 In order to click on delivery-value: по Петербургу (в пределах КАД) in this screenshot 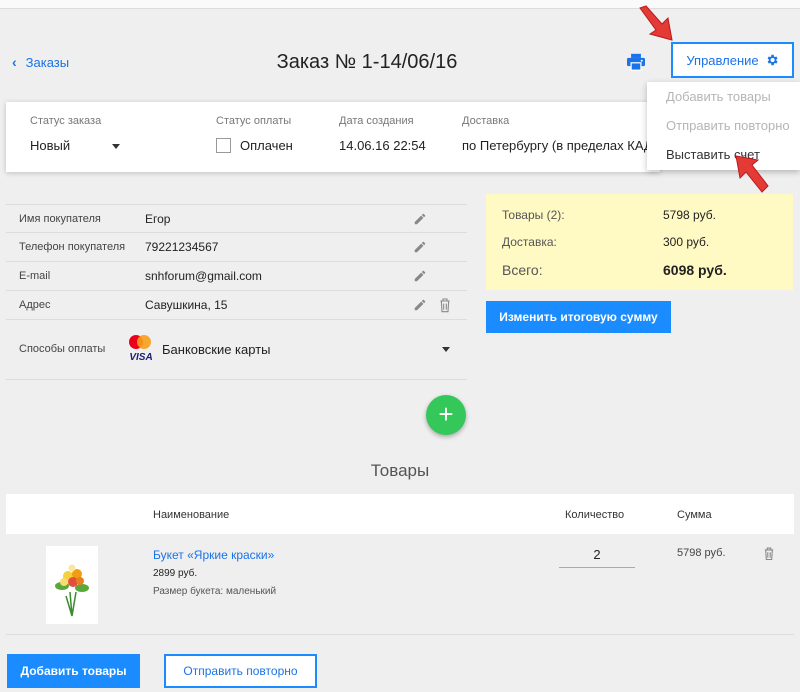, I will do `click(560, 145)`.